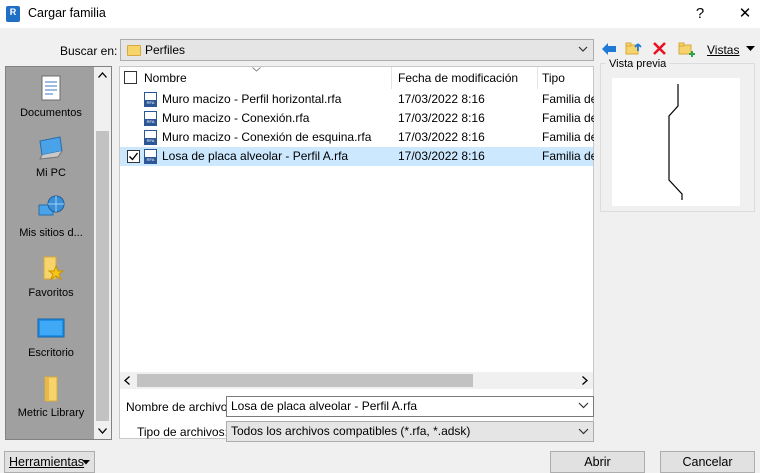  I want to click on place-label: Documentos, so click(51, 113).